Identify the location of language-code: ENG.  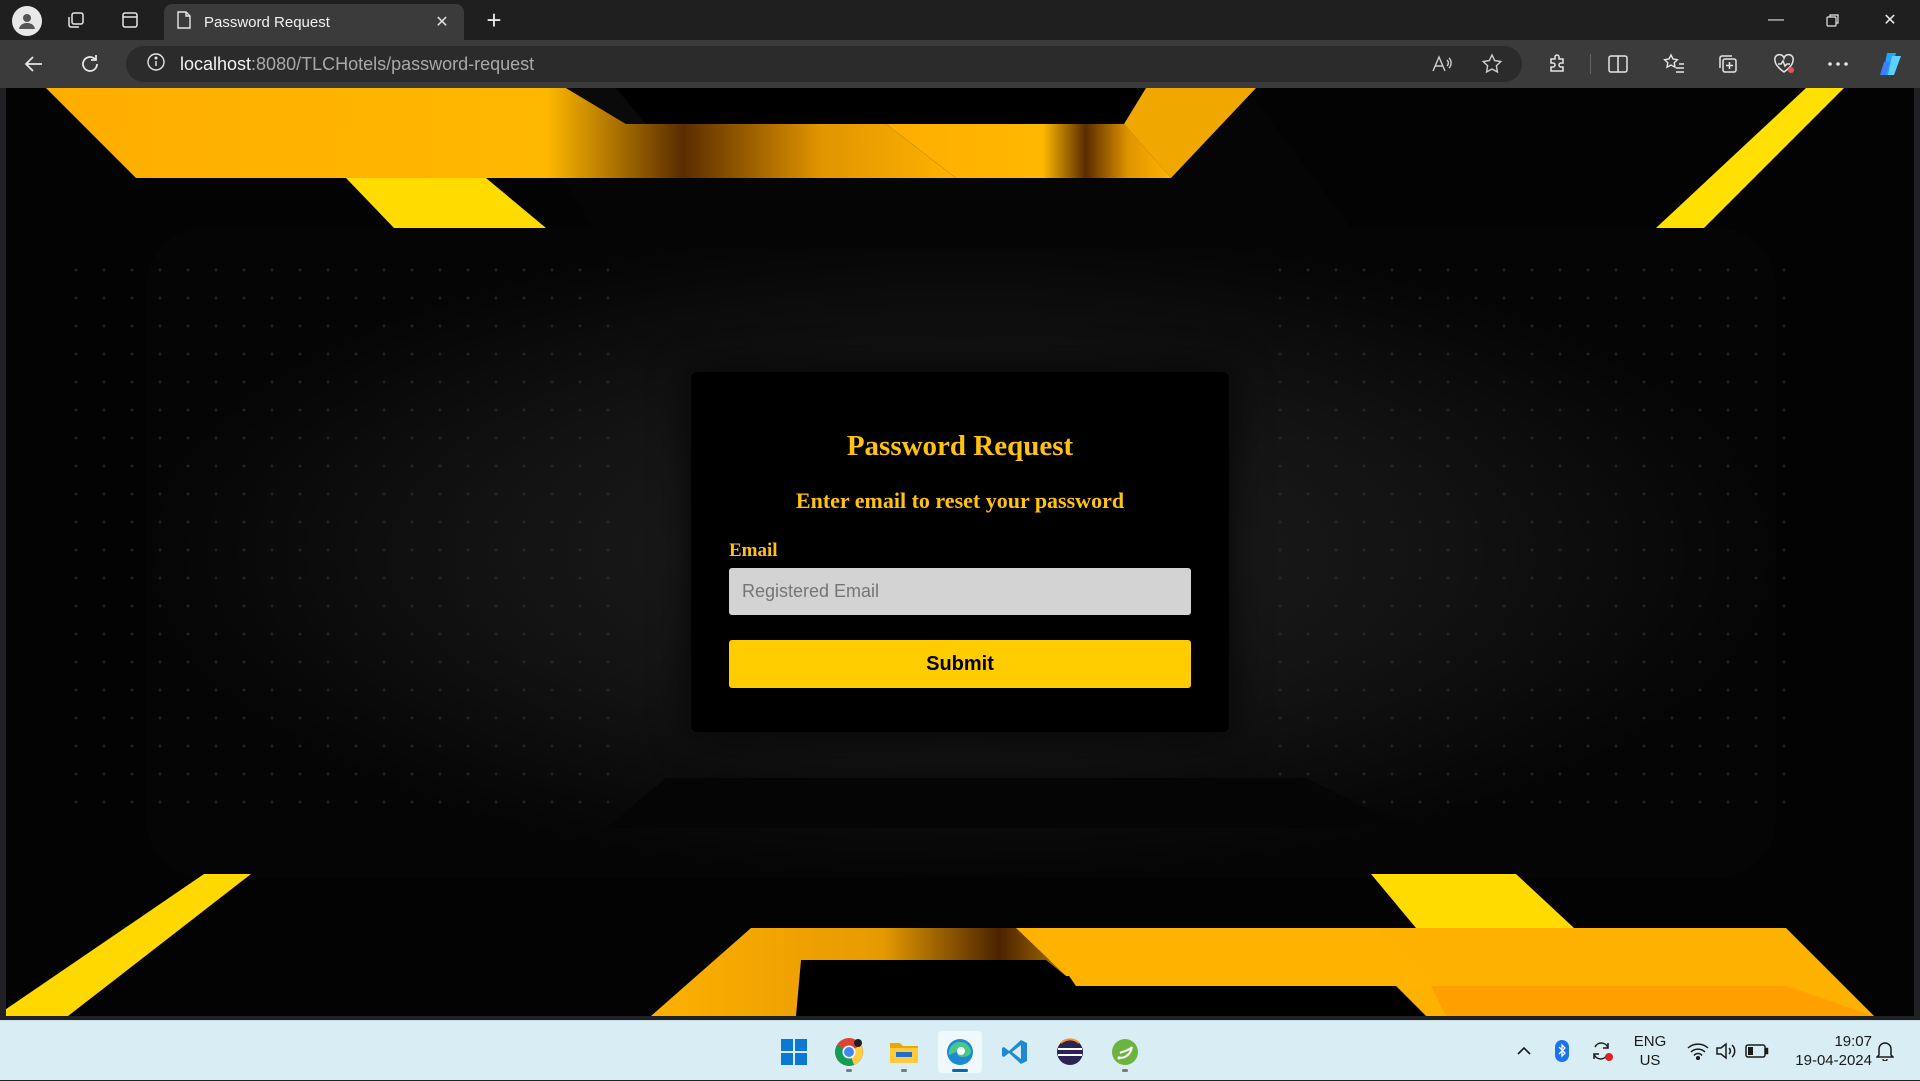
(1650, 1041).